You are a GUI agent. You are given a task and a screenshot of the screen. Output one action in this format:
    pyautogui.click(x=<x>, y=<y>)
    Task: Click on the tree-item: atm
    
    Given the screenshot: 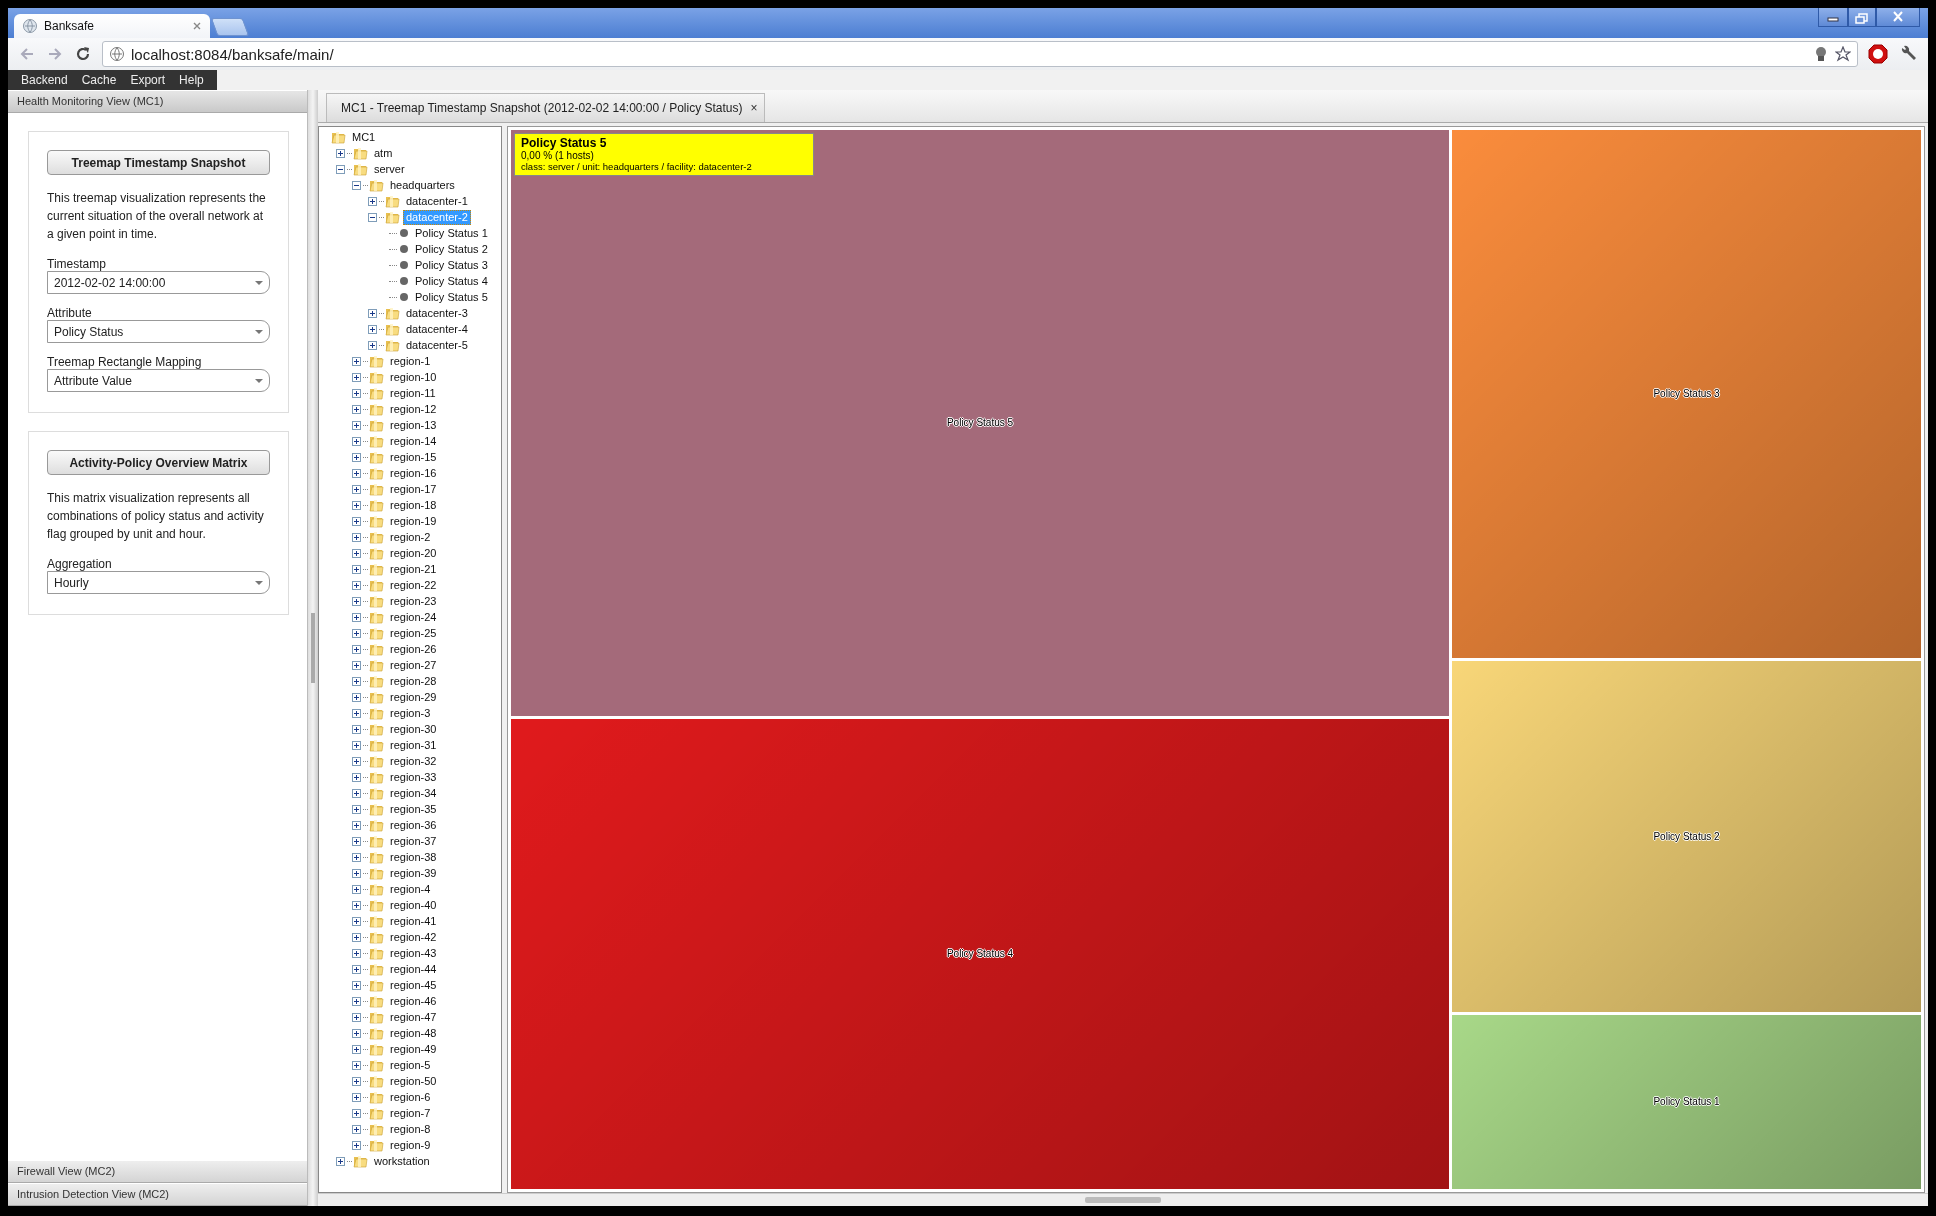 What is the action you would take?
    pyautogui.click(x=383, y=153)
    